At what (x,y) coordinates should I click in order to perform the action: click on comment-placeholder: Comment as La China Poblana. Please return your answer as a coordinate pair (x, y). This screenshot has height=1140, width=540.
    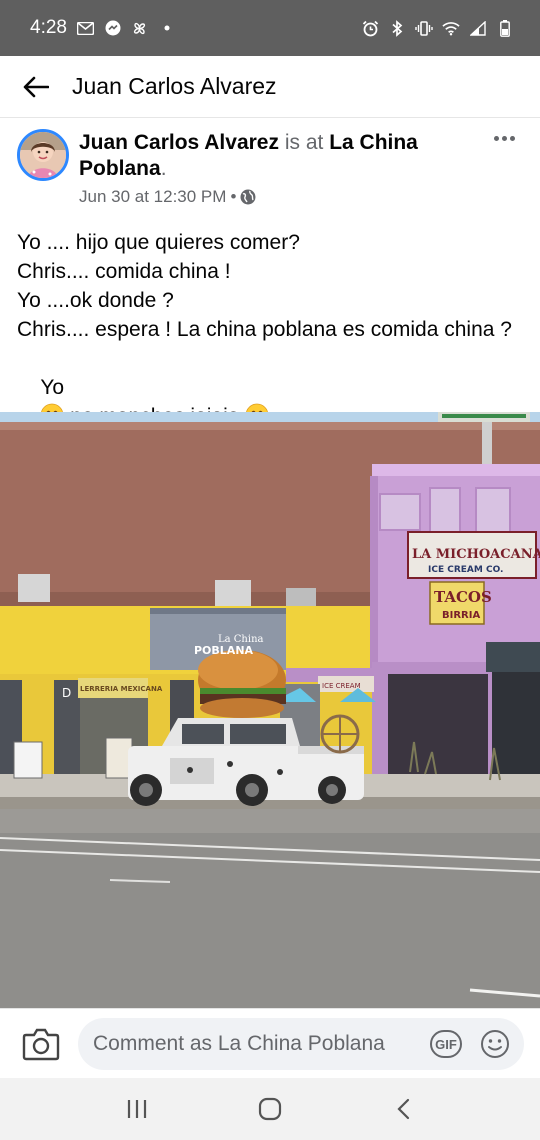
    Looking at the image, I should click on (239, 1043).